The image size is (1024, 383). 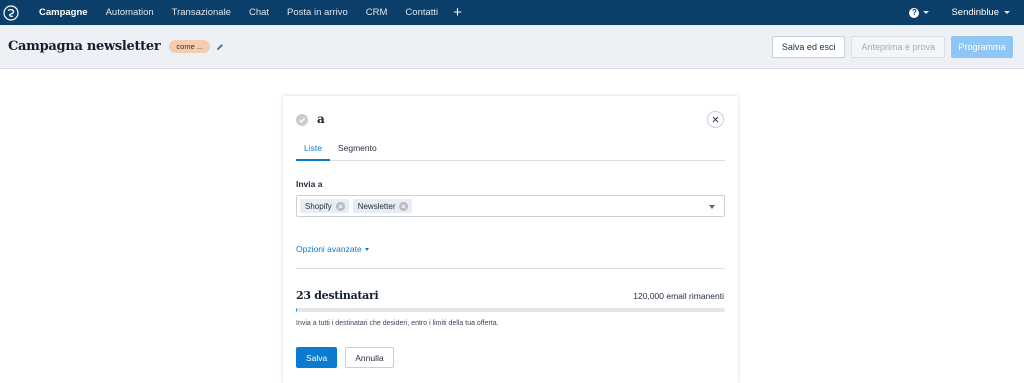 I want to click on page-title: Campagna newsletter, so click(x=84, y=46).